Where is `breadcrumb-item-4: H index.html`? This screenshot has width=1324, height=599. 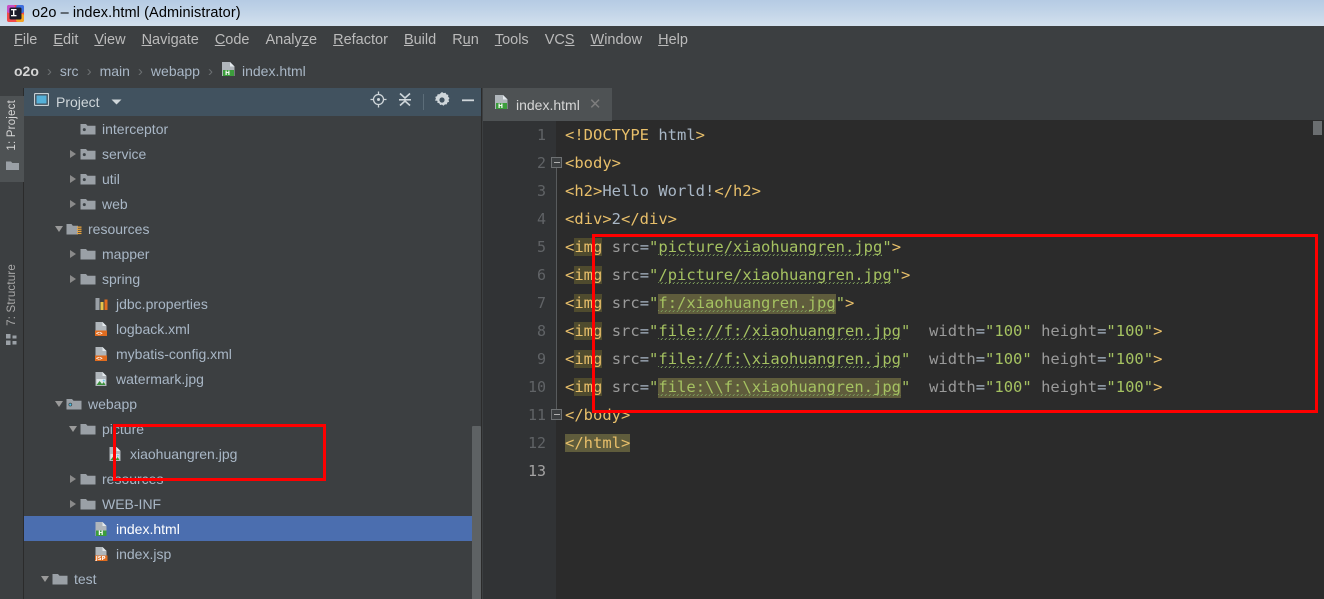 breadcrumb-item-4: H index.html is located at coordinates (263, 71).